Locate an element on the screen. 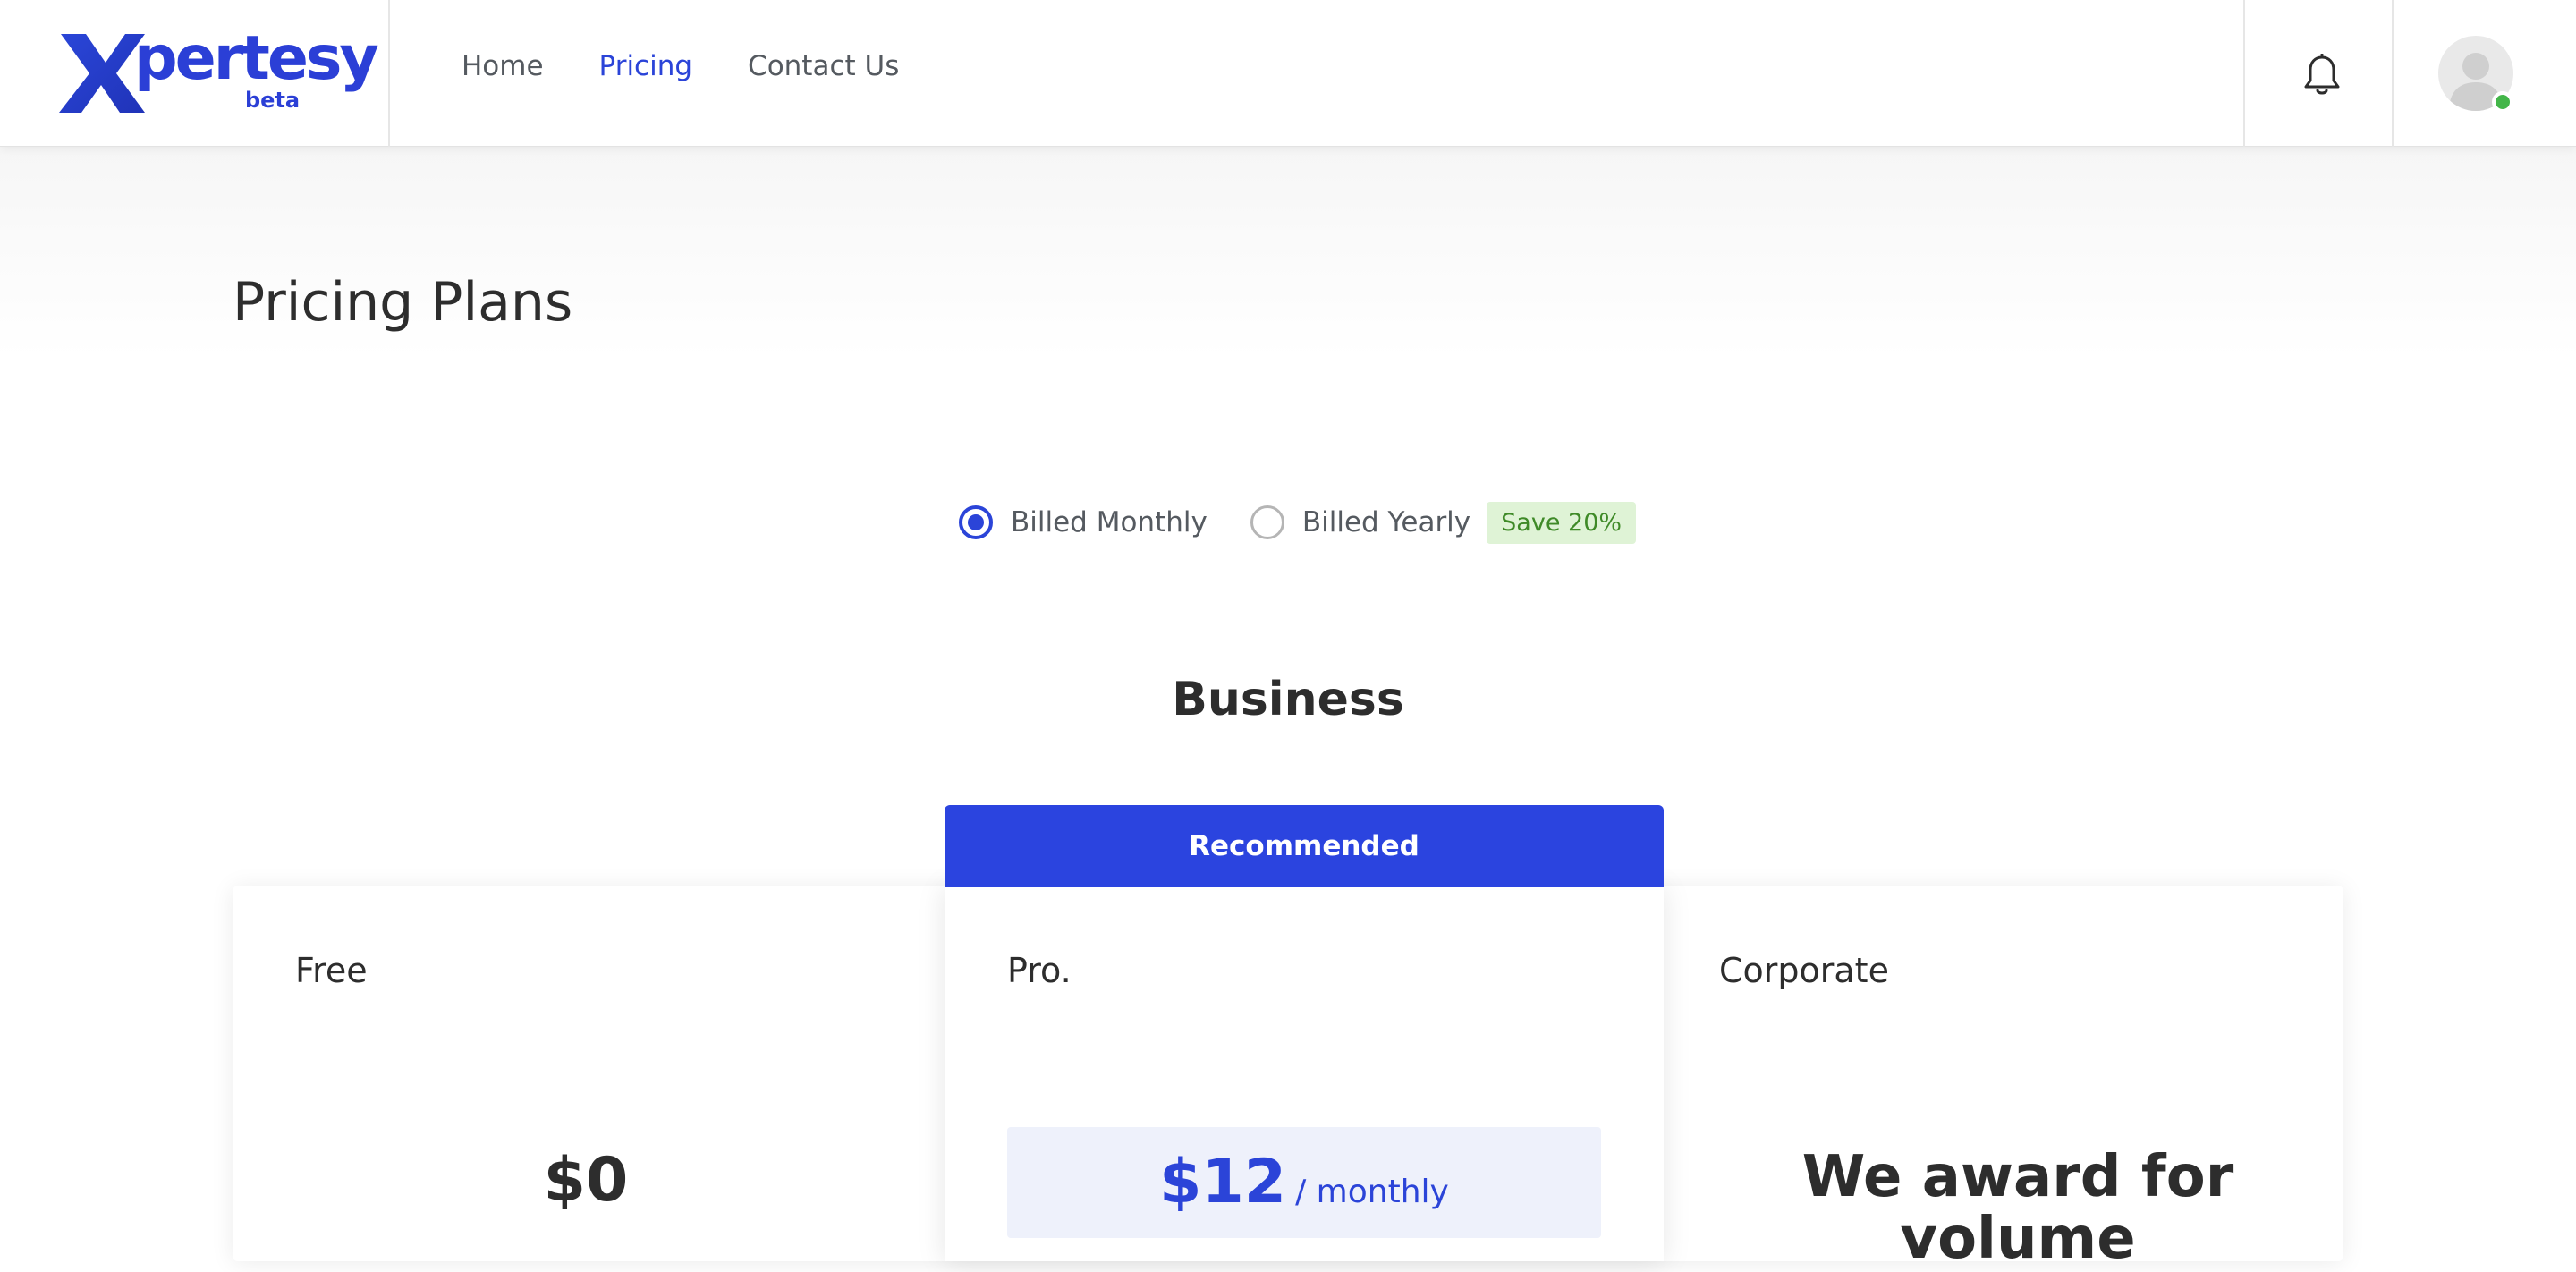 This screenshot has width=2576, height=1272. bell-icon is located at coordinates (2322, 74).